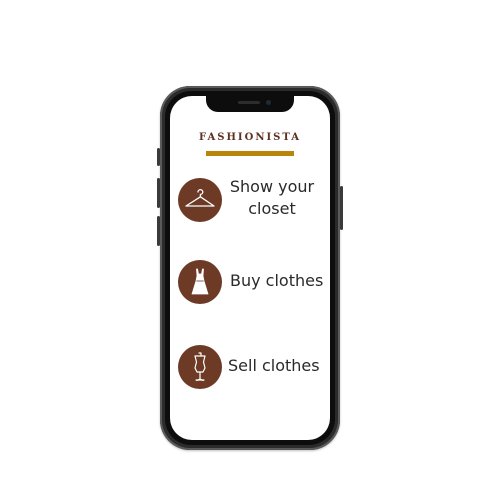 The width and height of the screenshot is (500, 500). I want to click on mannequin-icon, so click(200, 367).